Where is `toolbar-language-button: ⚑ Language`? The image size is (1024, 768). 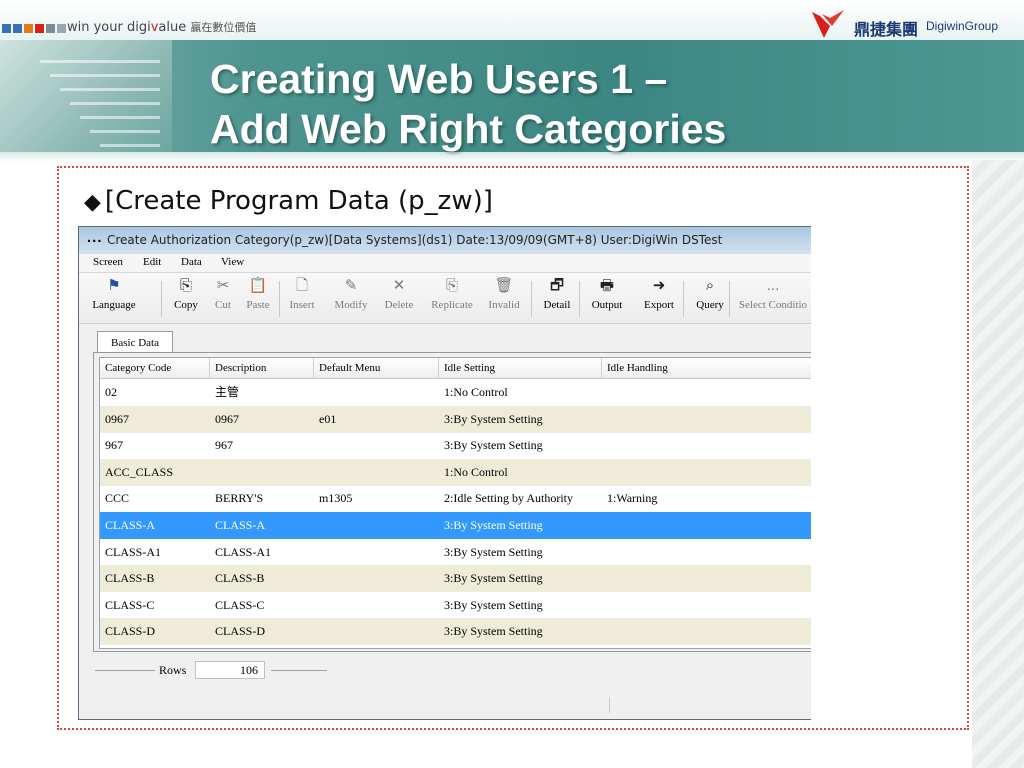 toolbar-language-button: ⚑ Language is located at coordinates (114, 299).